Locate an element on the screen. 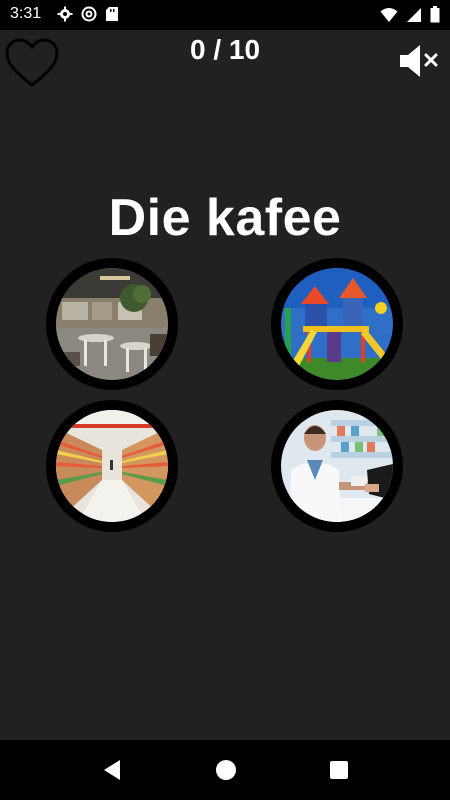 This screenshot has width=450, height=800. playground-image is located at coordinates (337, 324).